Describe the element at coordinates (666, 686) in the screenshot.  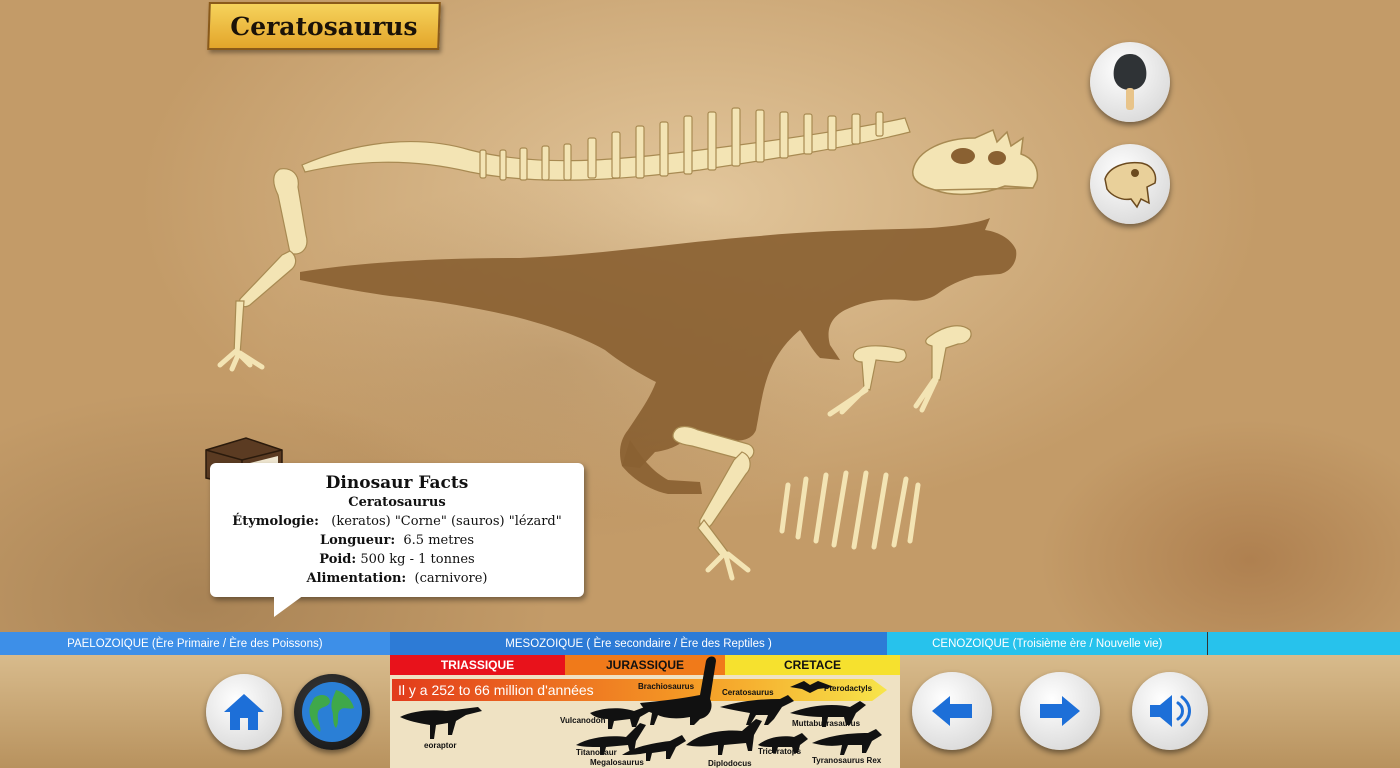
I see `label-brachiosaurus: Brachiosaurus` at that location.